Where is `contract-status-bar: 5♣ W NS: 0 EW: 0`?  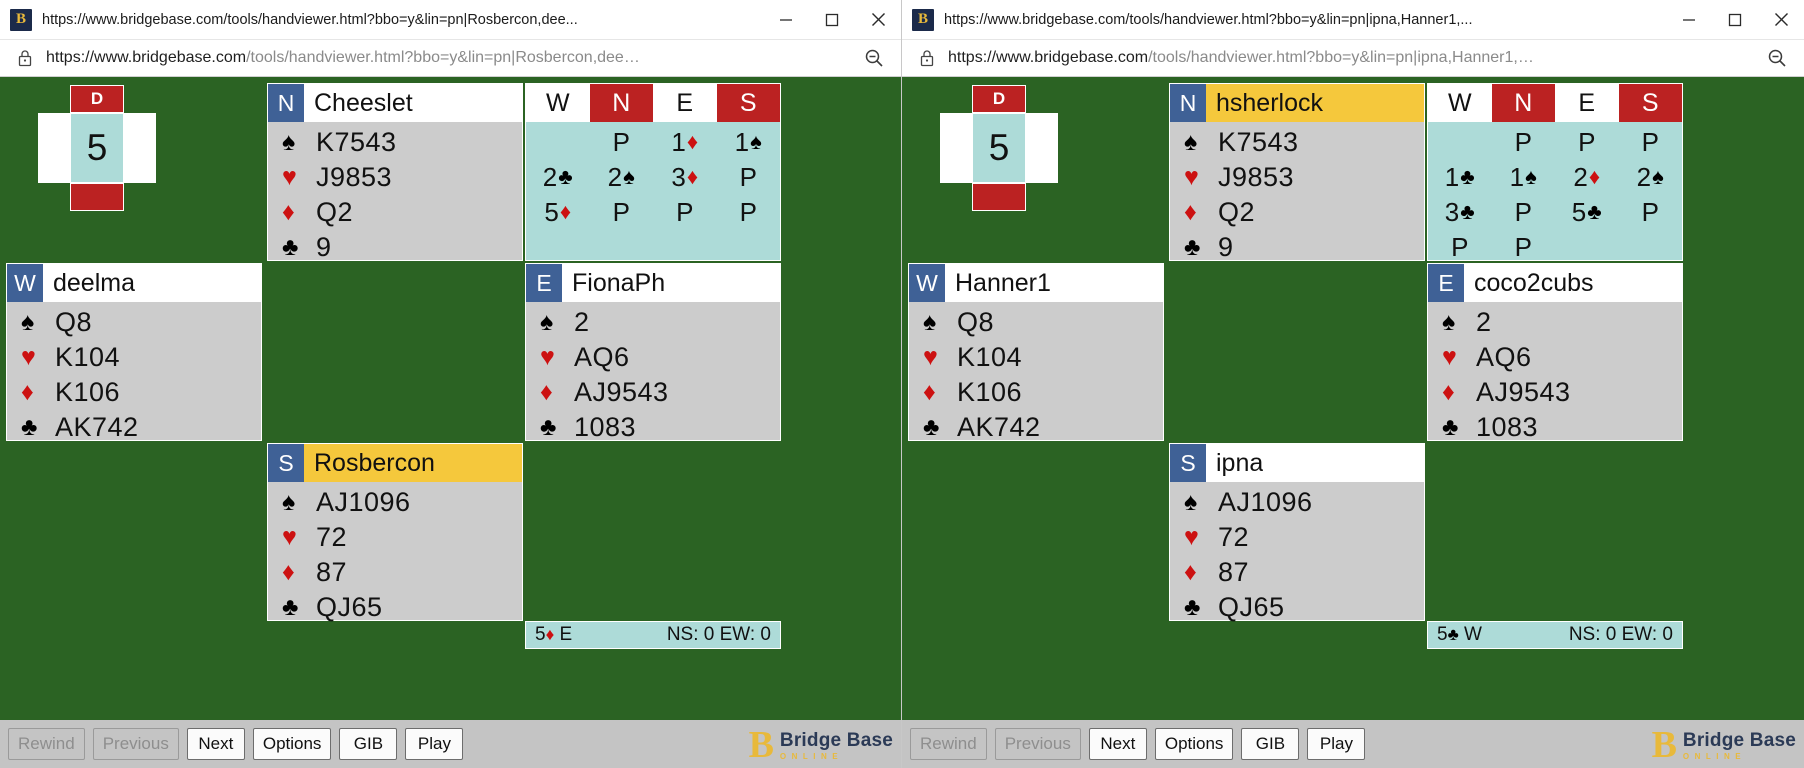
contract-status-bar: 5♣ W NS: 0 EW: 0 is located at coordinates (1555, 635).